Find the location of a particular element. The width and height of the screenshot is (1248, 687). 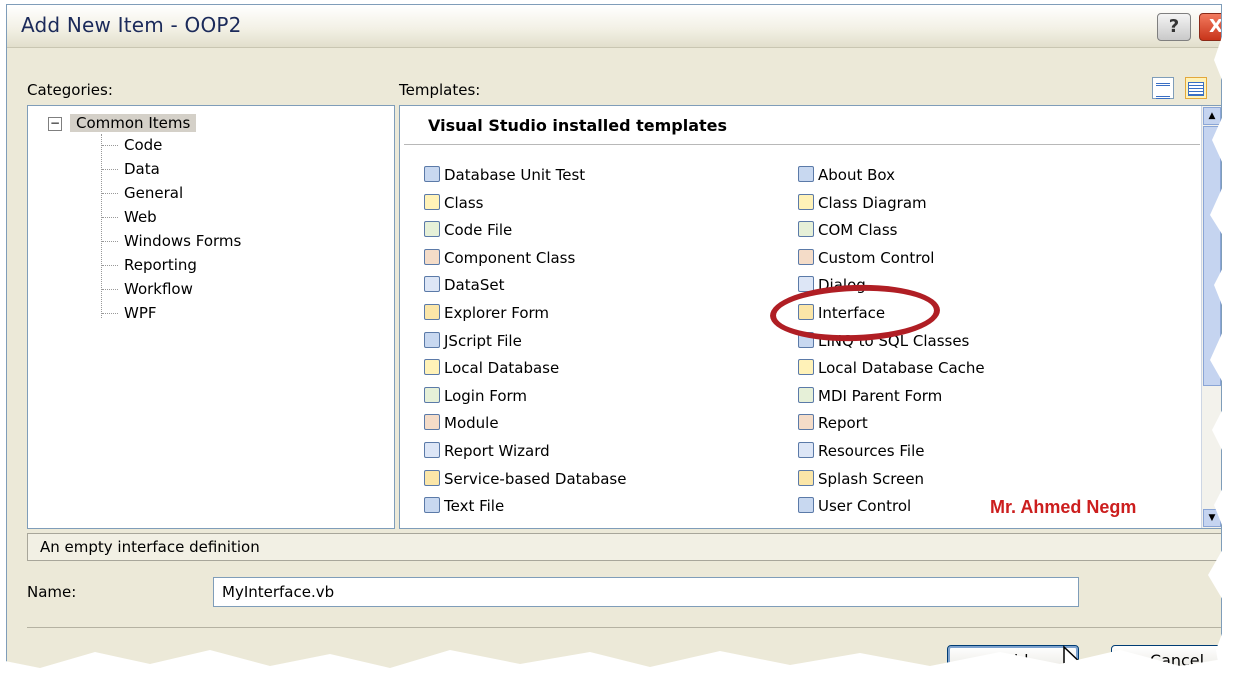

template-label: Class is located at coordinates (464, 202).